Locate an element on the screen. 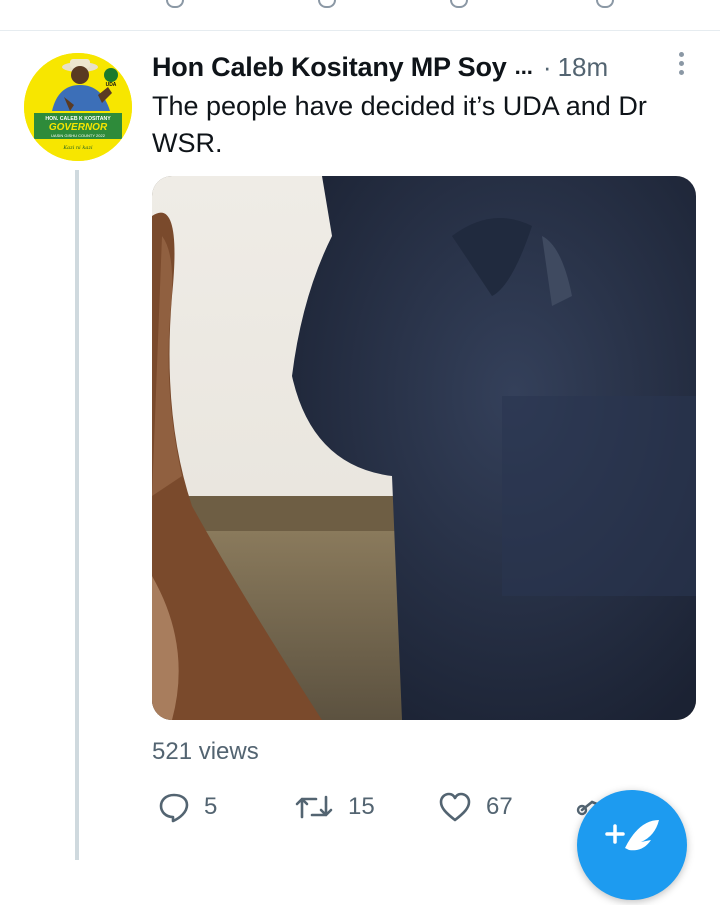 The height and width of the screenshot is (905, 720). like-button: 67 is located at coordinates (475, 807).